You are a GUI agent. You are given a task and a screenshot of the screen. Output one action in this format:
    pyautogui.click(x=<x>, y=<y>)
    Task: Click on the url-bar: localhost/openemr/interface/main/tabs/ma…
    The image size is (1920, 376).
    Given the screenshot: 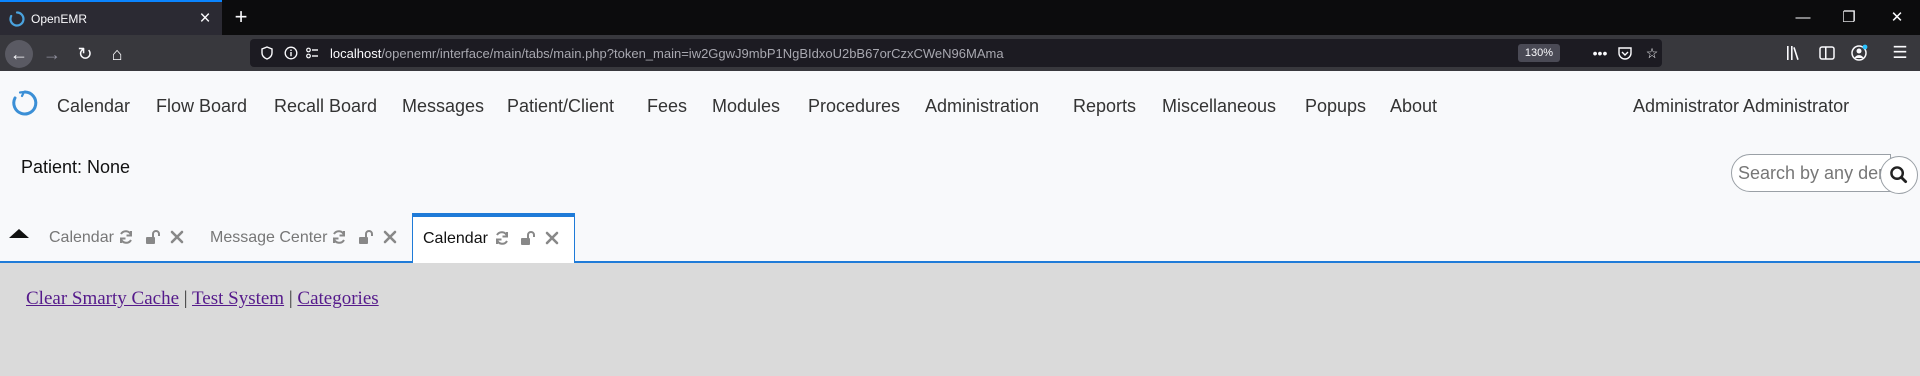 What is the action you would take?
    pyautogui.click(x=956, y=53)
    